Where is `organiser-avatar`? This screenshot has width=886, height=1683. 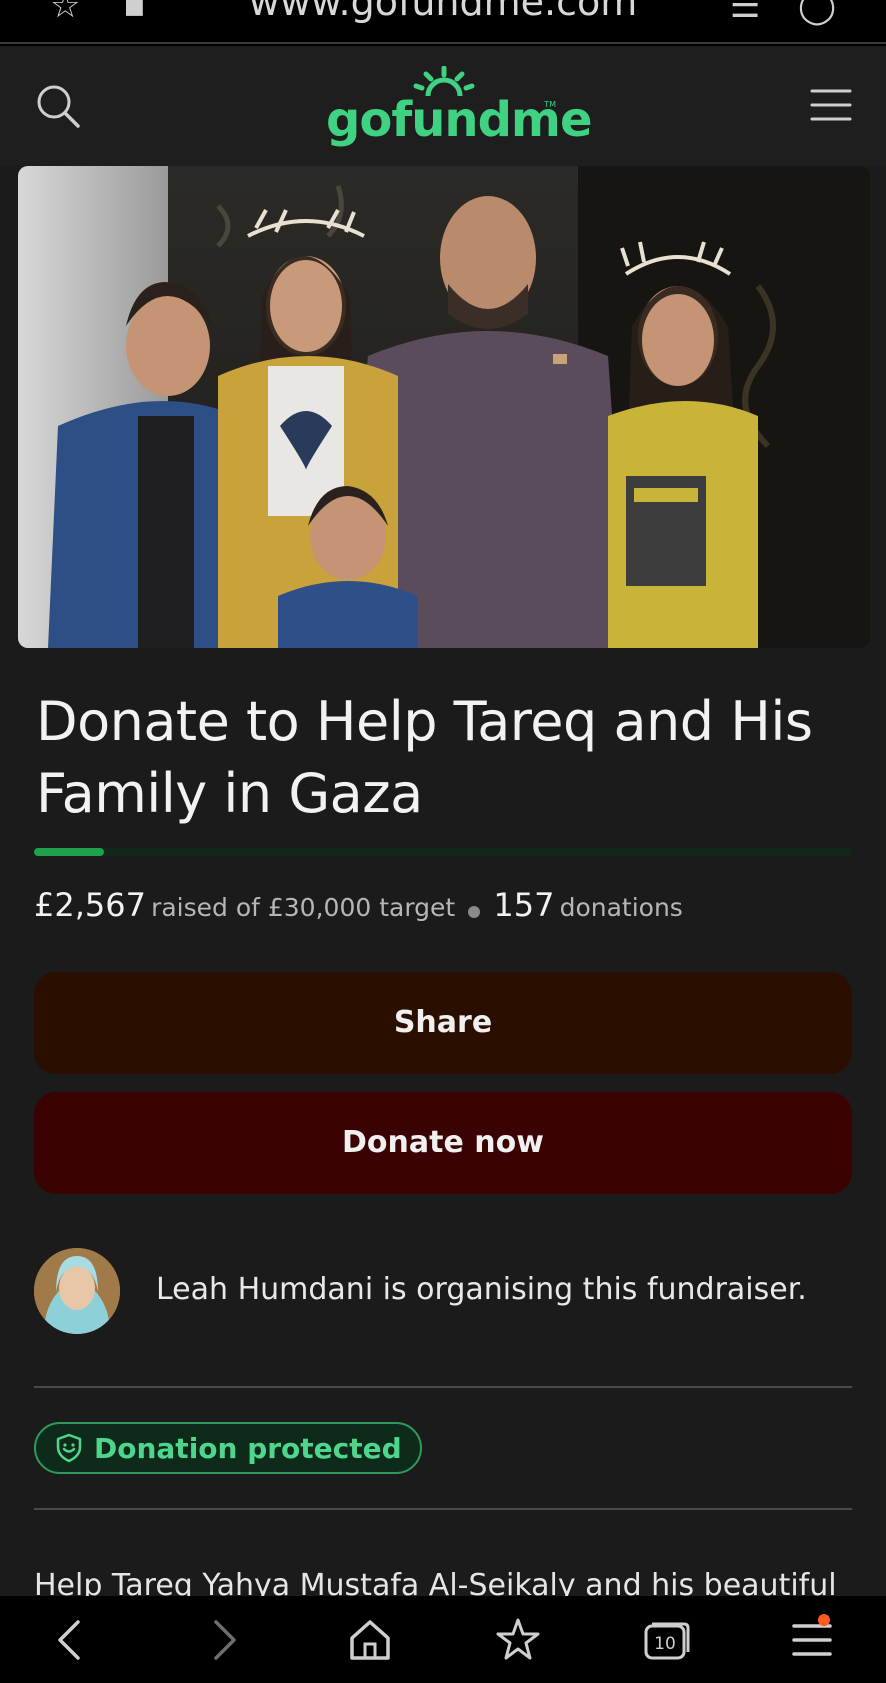 organiser-avatar is located at coordinates (77, 1291).